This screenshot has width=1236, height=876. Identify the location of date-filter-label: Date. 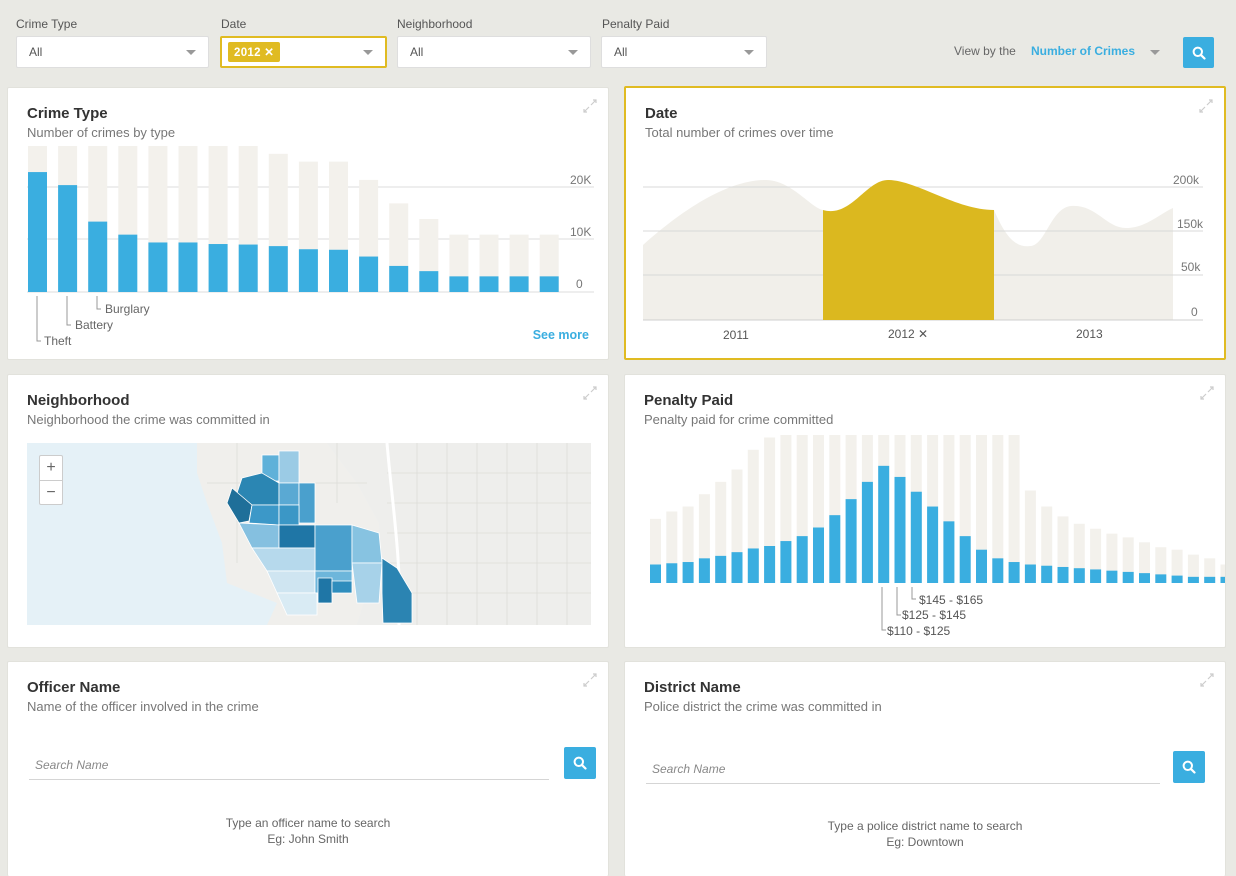
(234, 24).